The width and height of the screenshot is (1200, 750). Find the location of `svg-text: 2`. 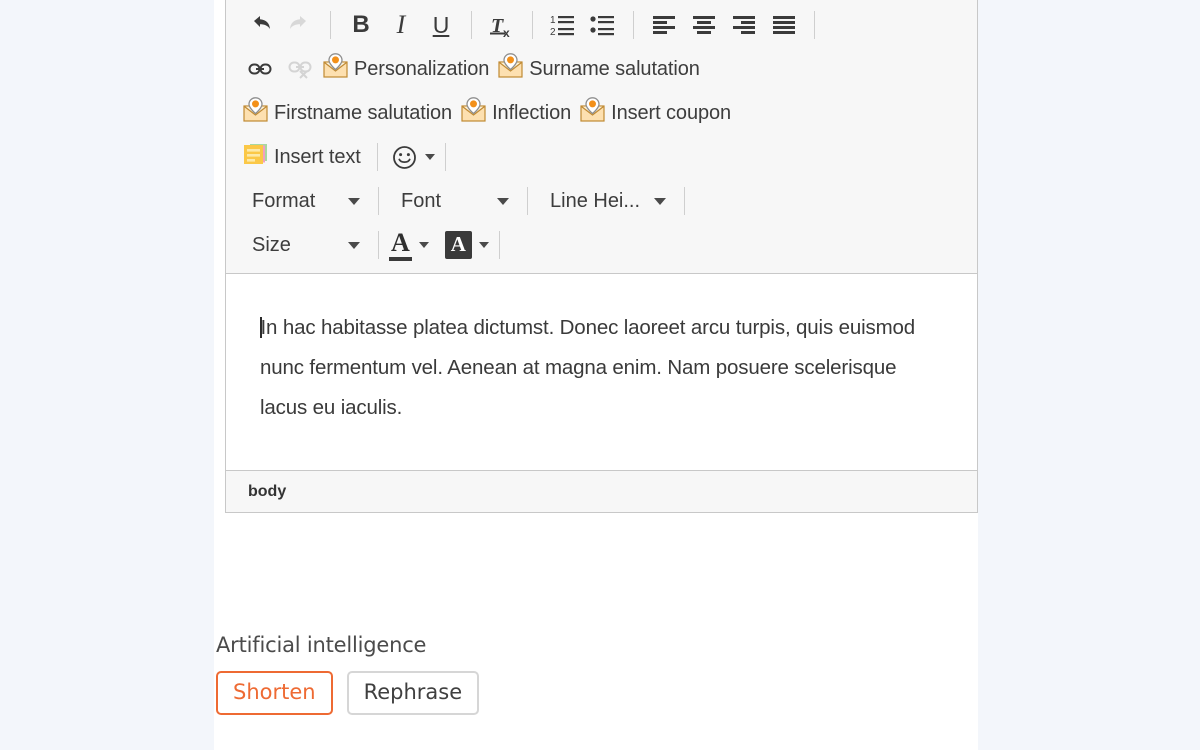

svg-text: 2 is located at coordinates (553, 32).